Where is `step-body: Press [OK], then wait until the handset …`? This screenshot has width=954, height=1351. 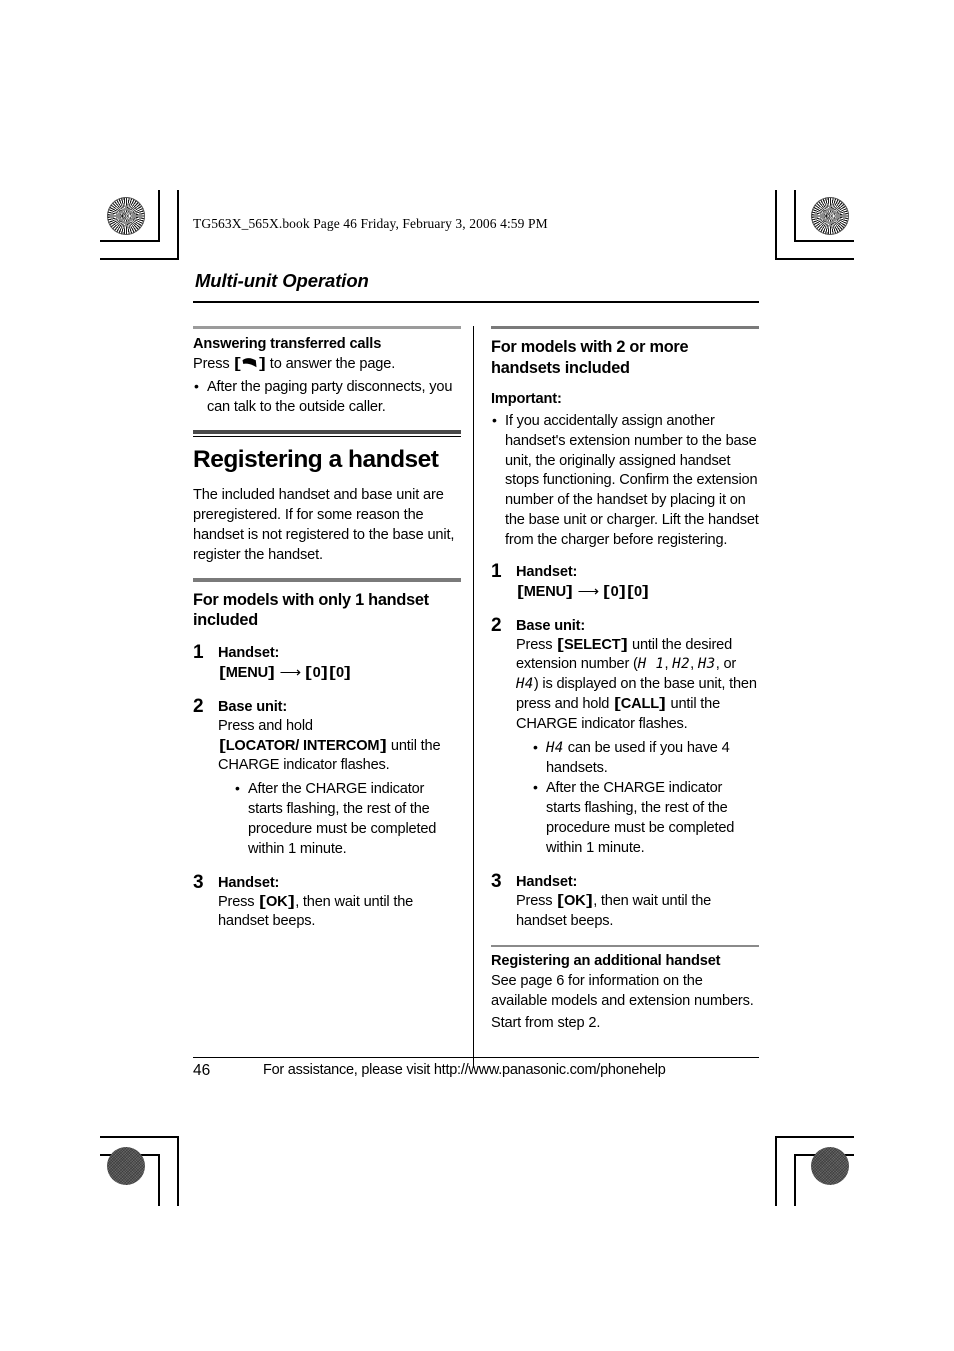 step-body: Press [OK], then wait until the handset … is located at coordinates (339, 913).